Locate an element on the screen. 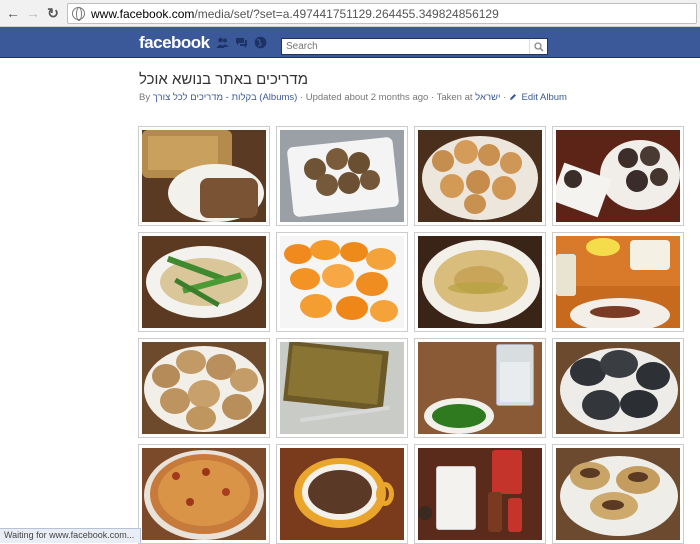 The width and height of the screenshot is (700, 544). photo-thumbnail-coffee-cup is located at coordinates (342, 494).